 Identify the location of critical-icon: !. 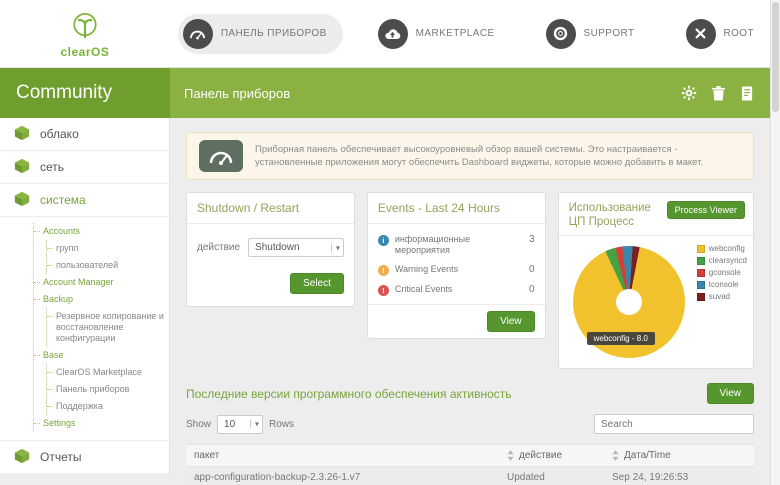
(383, 290).